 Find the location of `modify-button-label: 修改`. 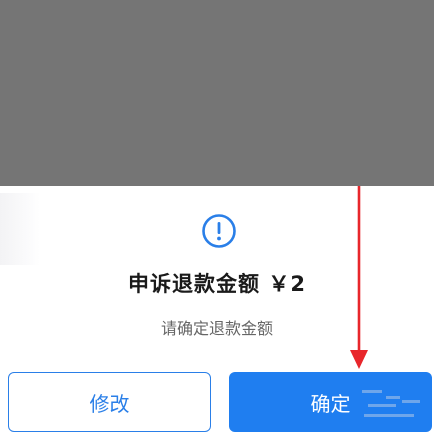

modify-button-label: 修改 is located at coordinates (109, 403).